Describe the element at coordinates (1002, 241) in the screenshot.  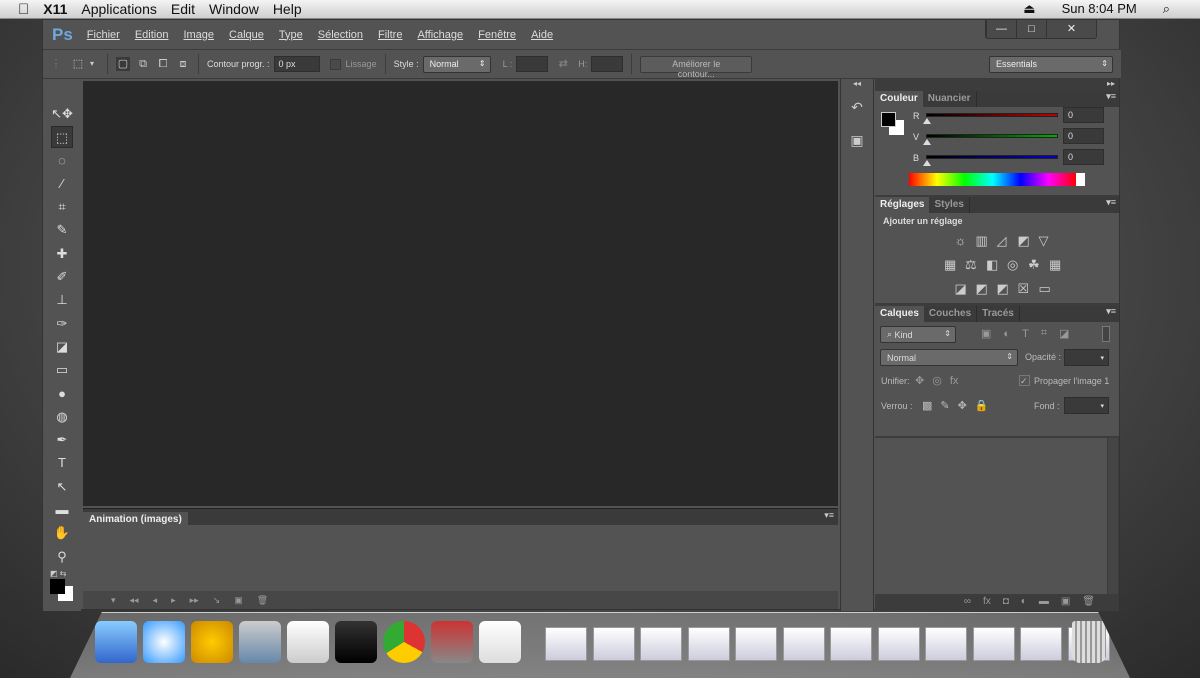
I see `adjustment-icon-0-2: ◿` at that location.